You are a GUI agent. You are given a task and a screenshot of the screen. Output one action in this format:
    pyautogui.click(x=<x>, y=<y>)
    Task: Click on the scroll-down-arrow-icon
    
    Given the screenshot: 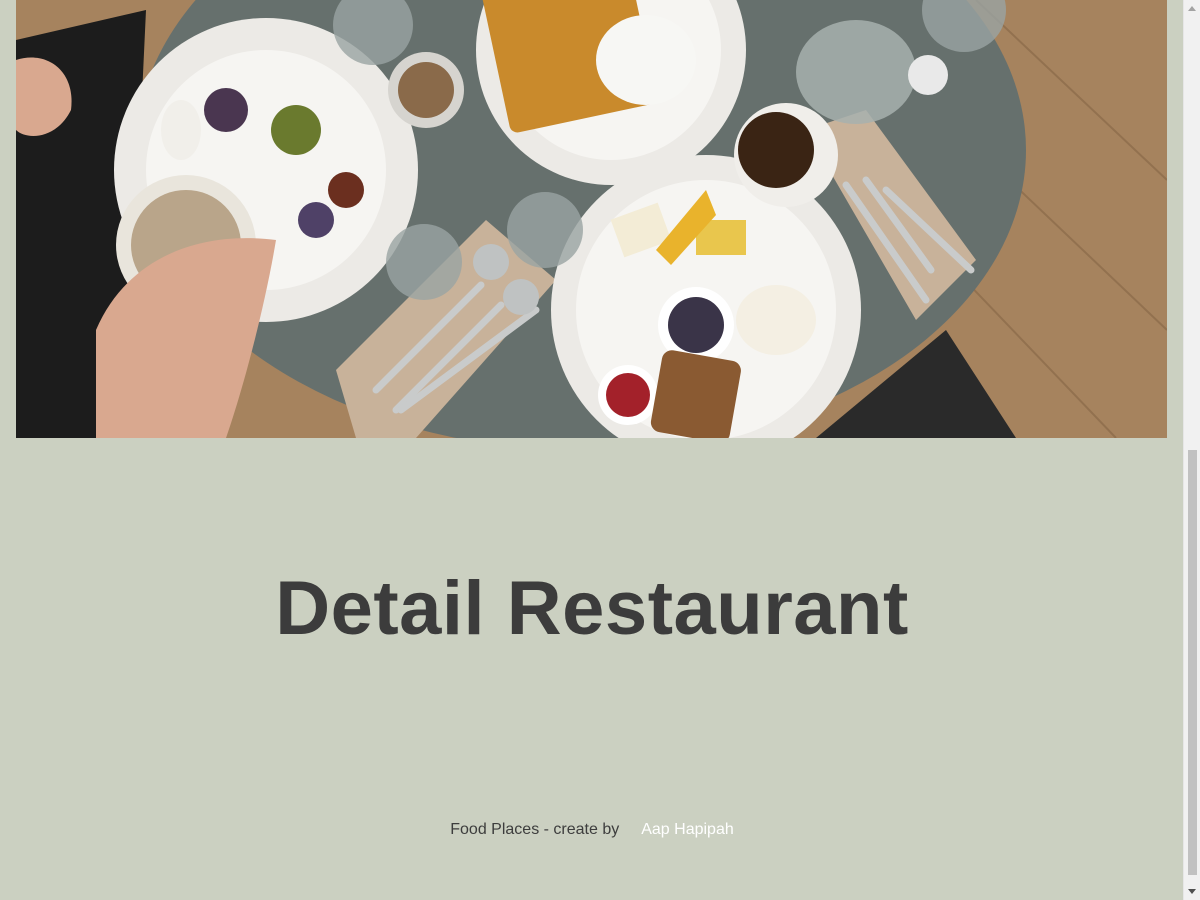 What is the action you would take?
    pyautogui.click(x=1192, y=891)
    